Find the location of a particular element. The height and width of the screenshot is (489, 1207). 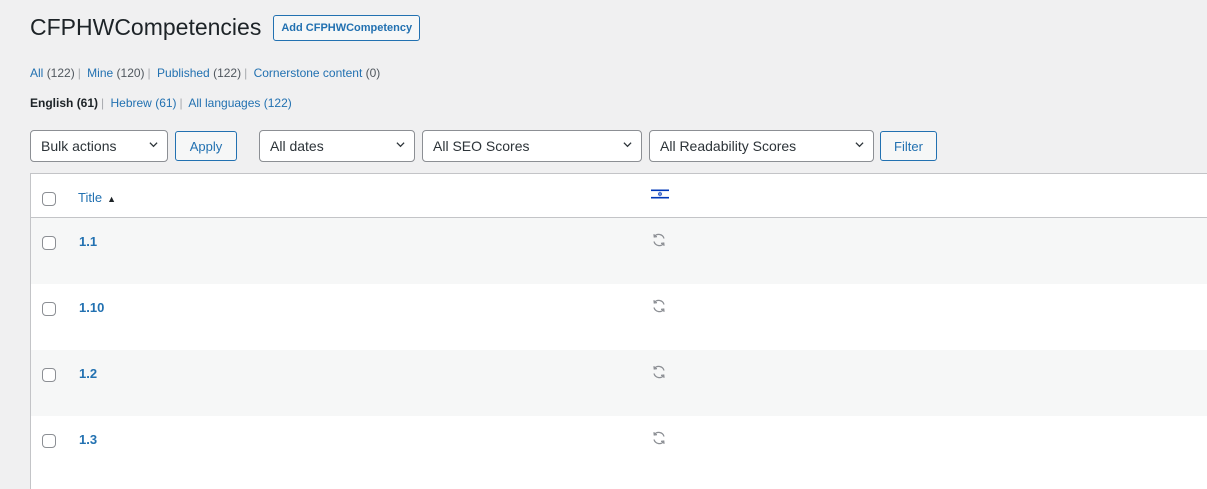

apply-button: Apply is located at coordinates (206, 146).